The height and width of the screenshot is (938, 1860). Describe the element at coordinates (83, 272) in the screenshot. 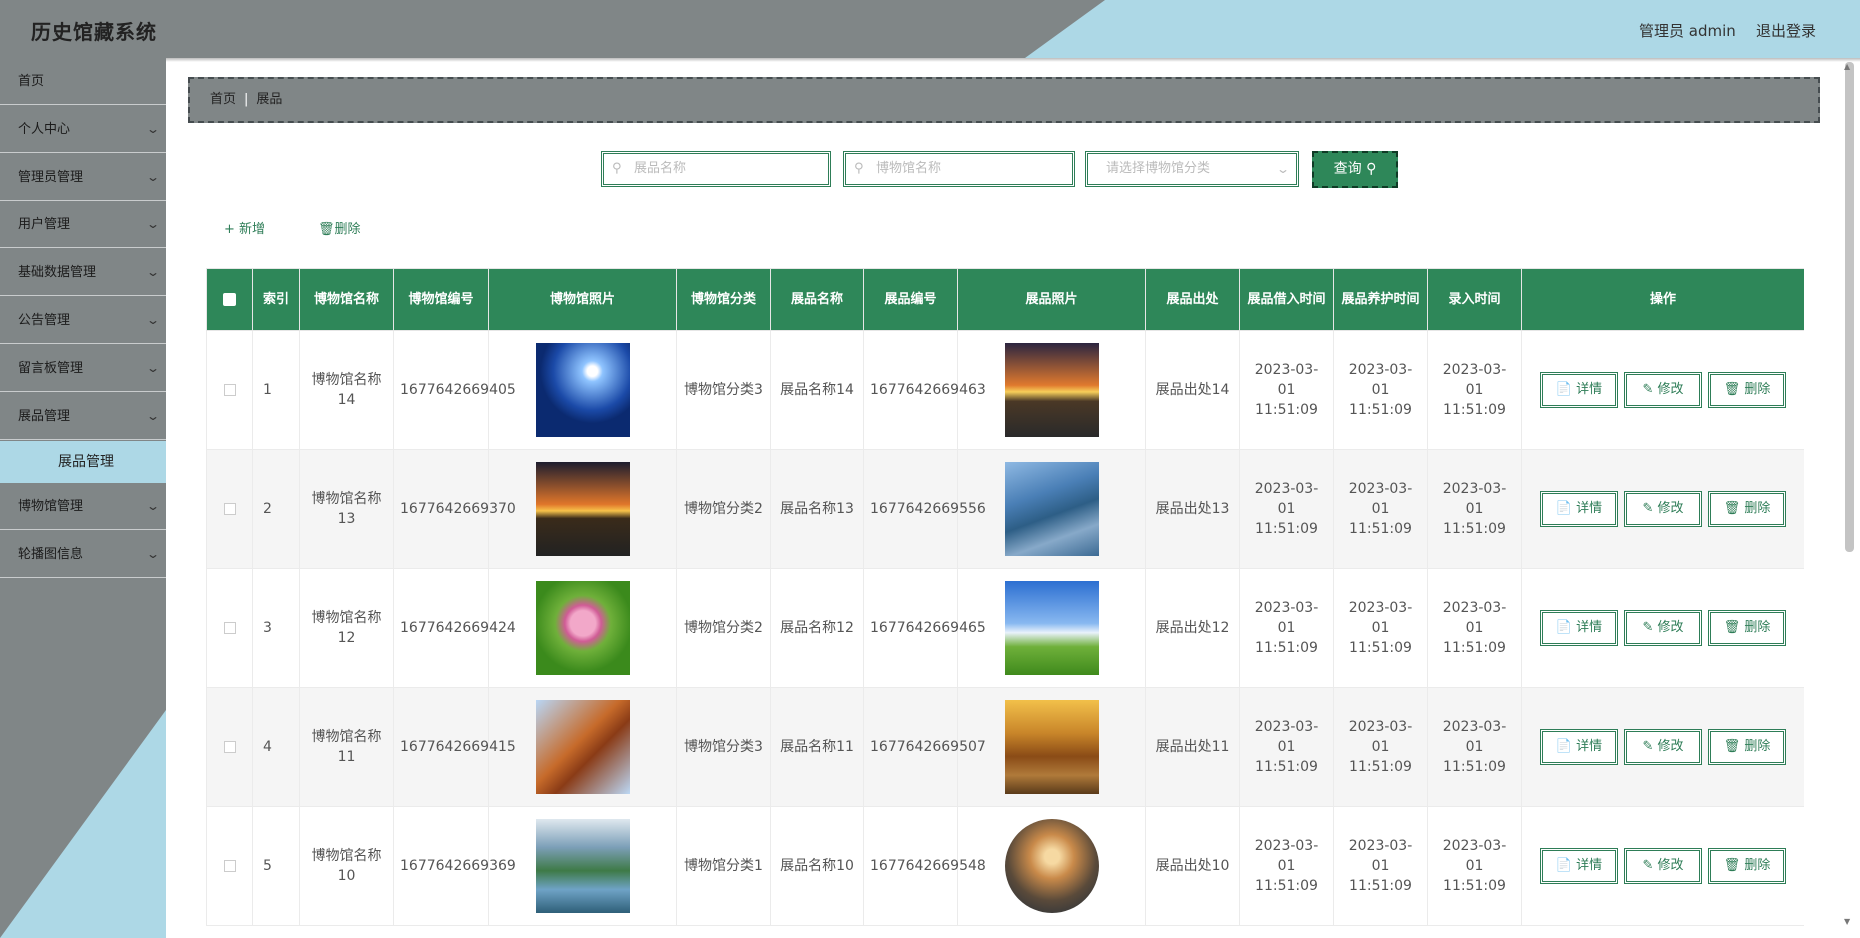

I see `sidebar-item-4: 基础数据管理 ⌄` at that location.